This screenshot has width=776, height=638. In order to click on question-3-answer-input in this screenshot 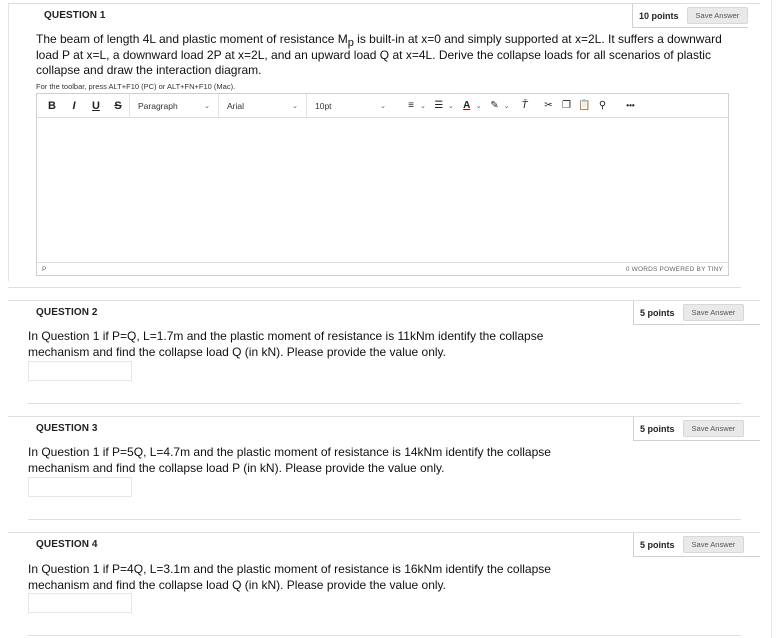, I will do `click(80, 487)`.